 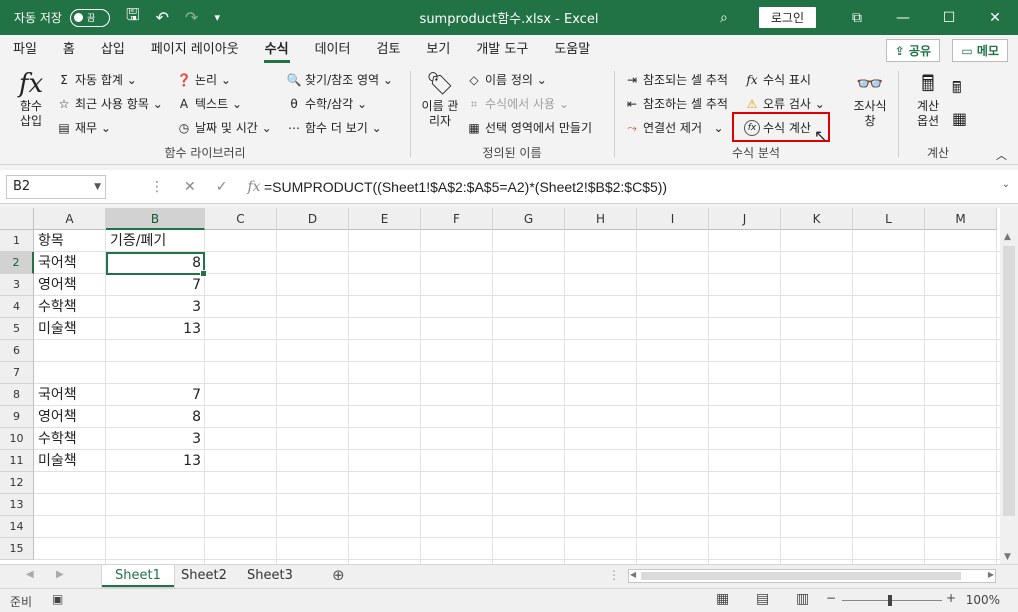 I want to click on scroll-right-icon: ▶, so click(x=991, y=574).